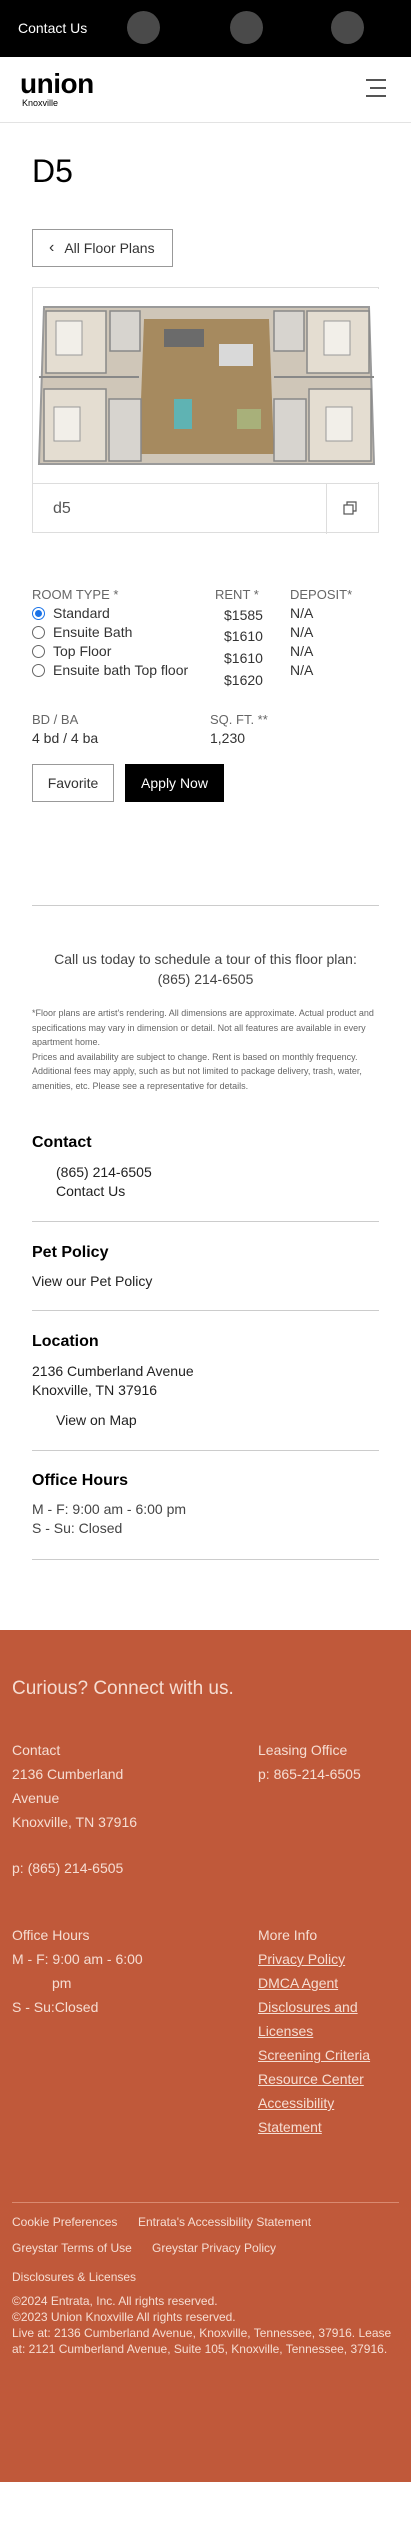 The width and height of the screenshot is (411, 2544). I want to click on dmca-agent-link: DMCA Agent, so click(314, 1983).